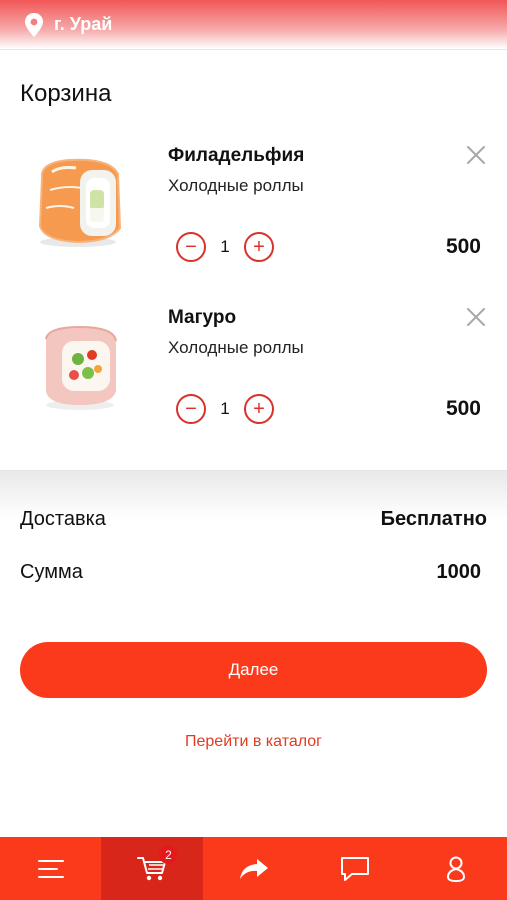 Image resolution: width=507 pixels, height=900 pixels. What do you see at coordinates (433, 519) in the screenshot?
I see `delivery-value: Бесплатно` at bounding box center [433, 519].